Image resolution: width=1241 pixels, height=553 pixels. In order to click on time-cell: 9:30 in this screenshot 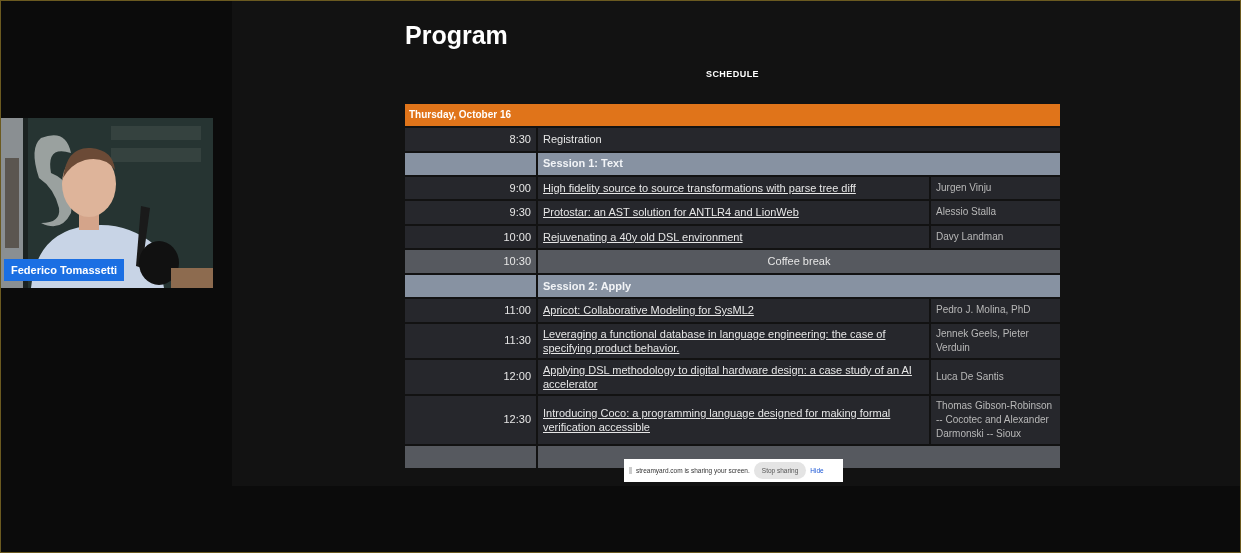, I will do `click(470, 212)`.